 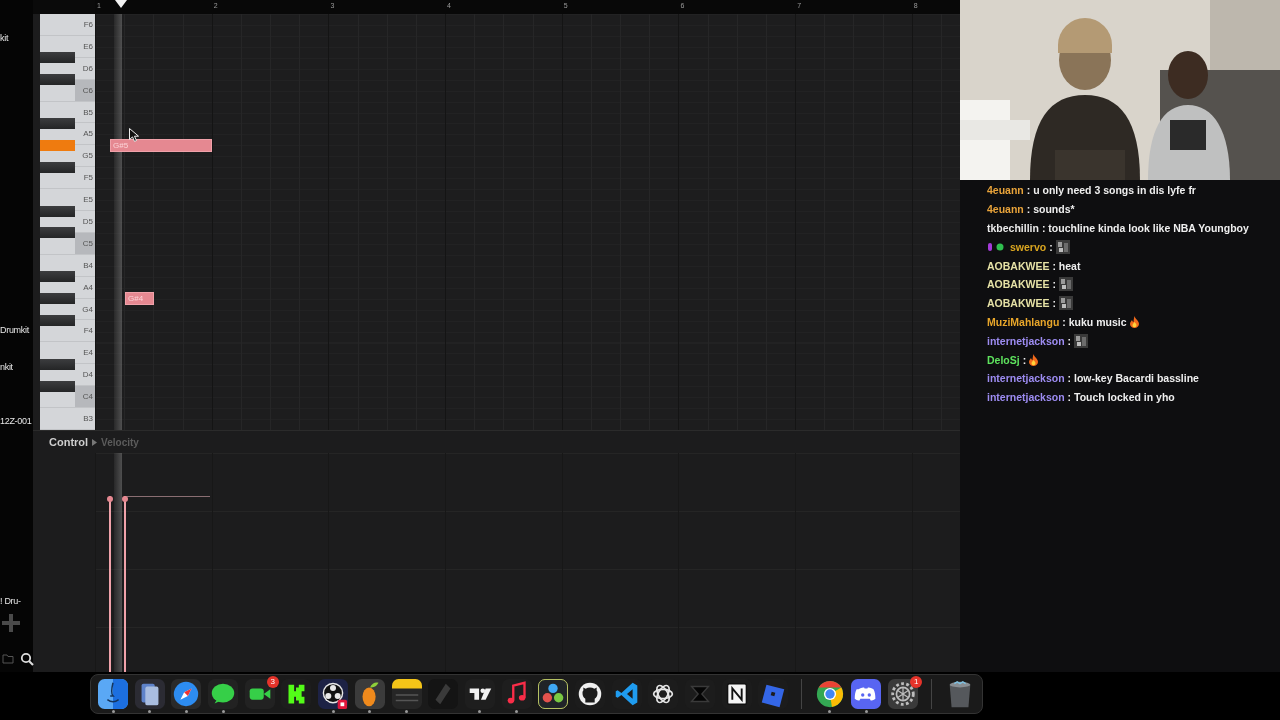 I want to click on chat-text: : low-key Bacardi bassline, so click(x=1133, y=378).